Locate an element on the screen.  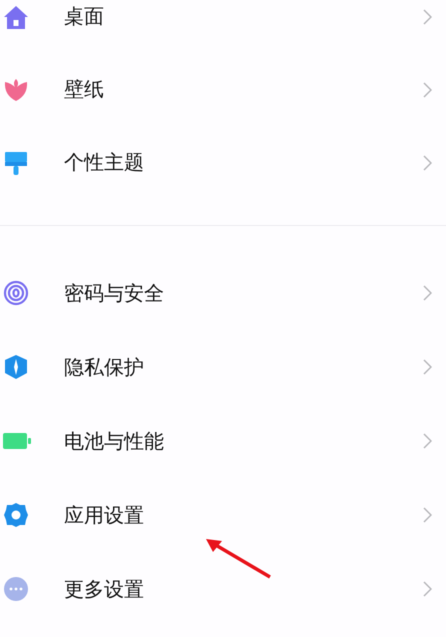
item-label: 电池与性能 is located at coordinates (114, 441).